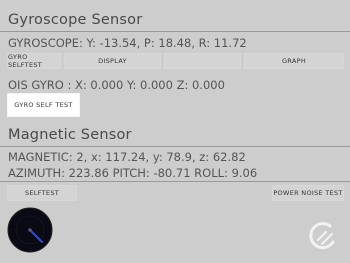  What do you see at coordinates (202, 61) in the screenshot?
I see `blank-button` at bounding box center [202, 61].